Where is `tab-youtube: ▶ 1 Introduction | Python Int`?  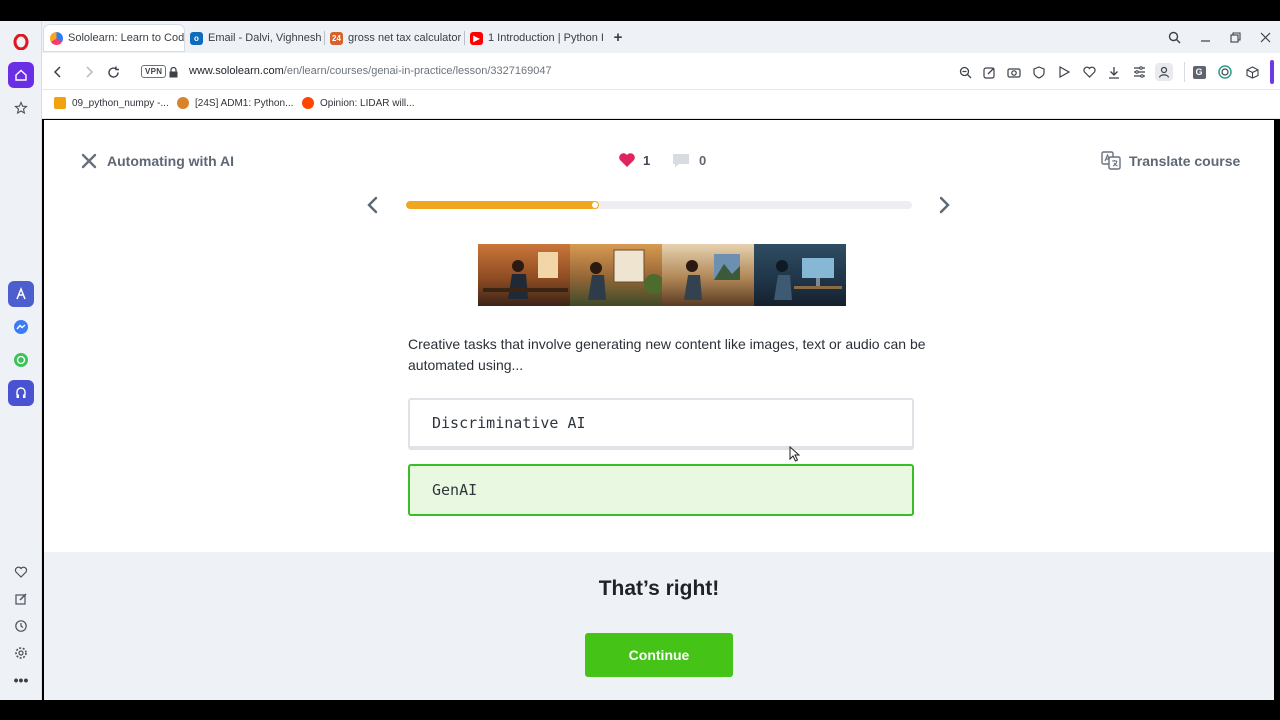 tab-youtube: ▶ 1 Introduction | Python Int is located at coordinates (534, 38).